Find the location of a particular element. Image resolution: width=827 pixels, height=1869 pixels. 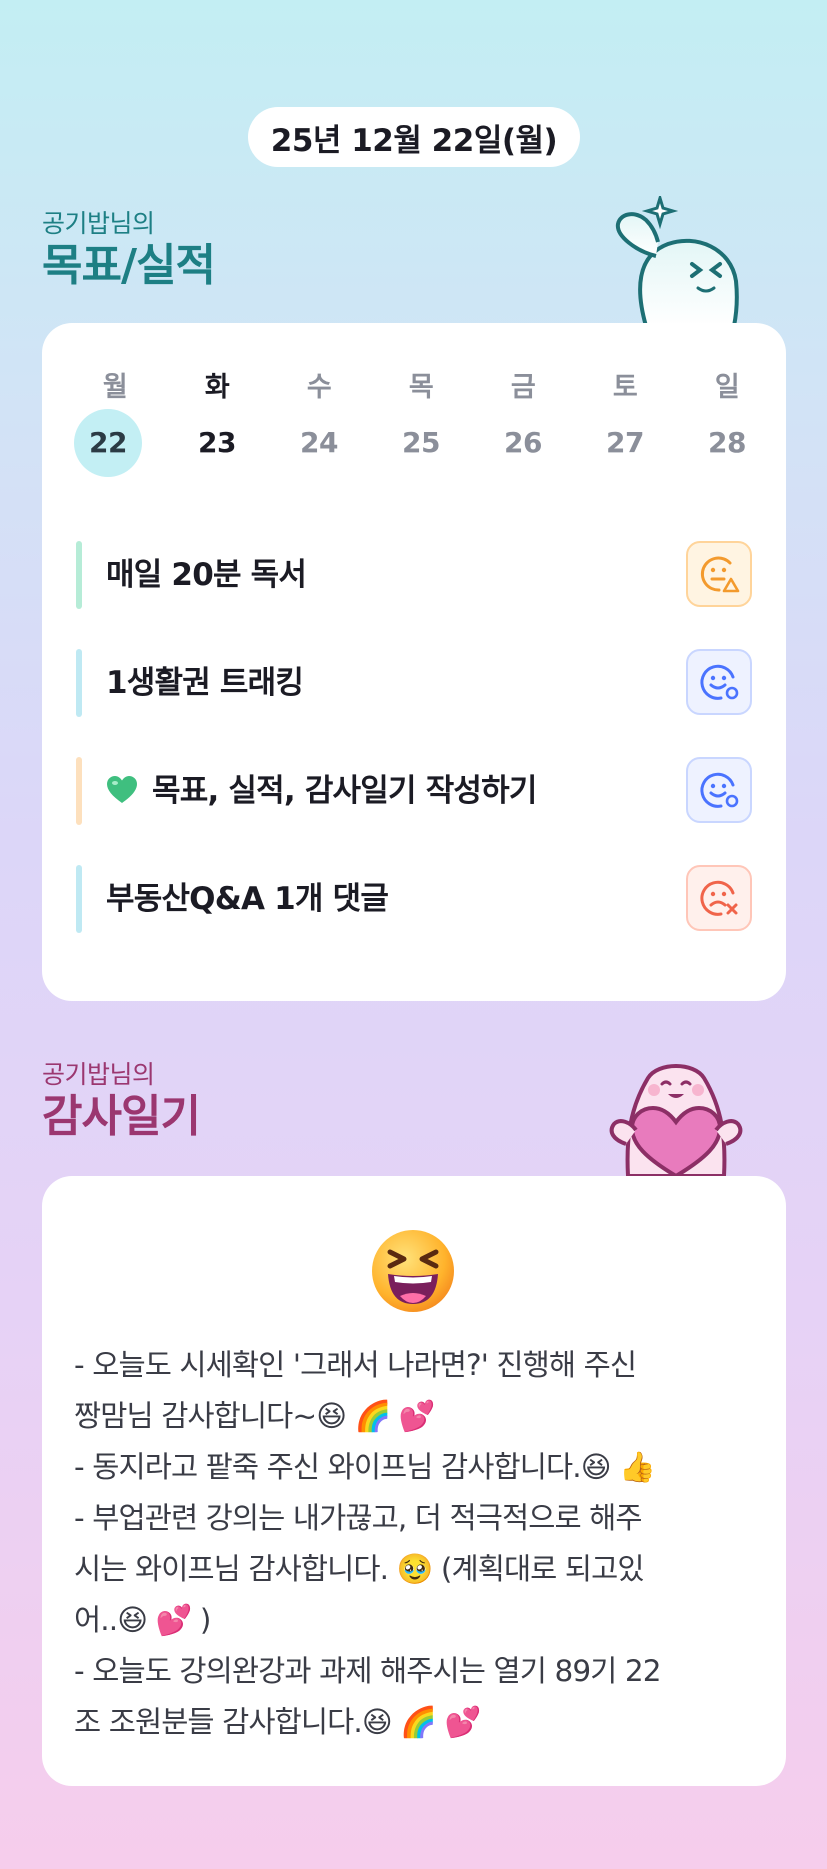

goal-section-header: 공기밥님의 목표/실적 is located at coordinates (129, 248).